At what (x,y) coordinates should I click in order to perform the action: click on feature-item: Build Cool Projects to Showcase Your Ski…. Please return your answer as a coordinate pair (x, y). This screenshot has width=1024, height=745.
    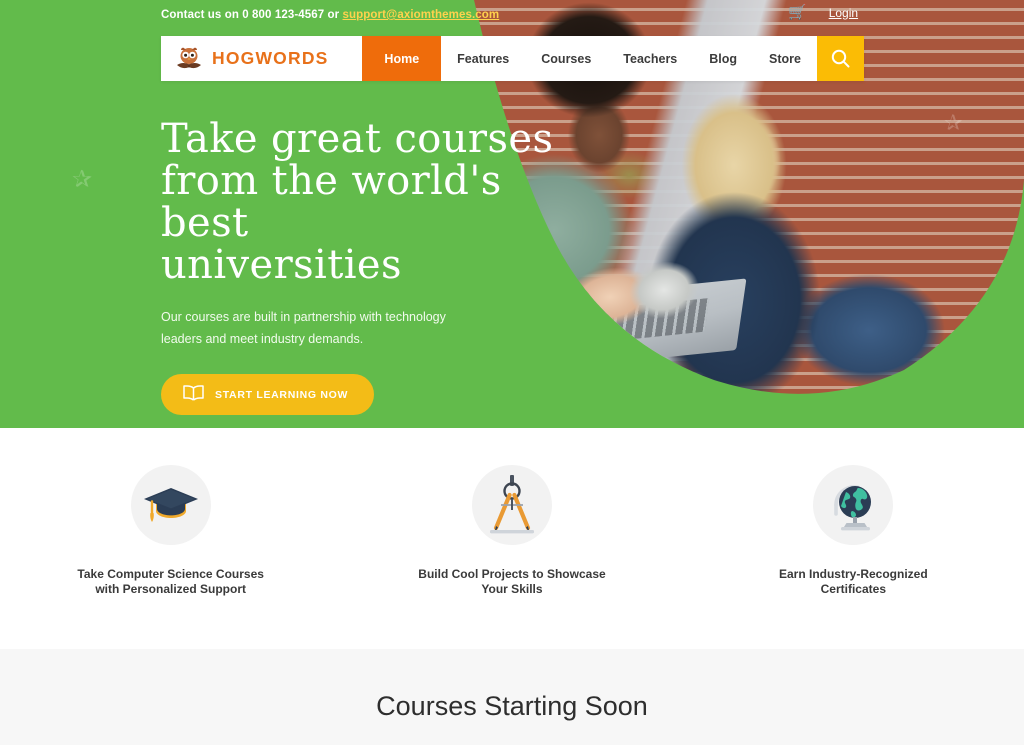
    Looking at the image, I should click on (511, 538).